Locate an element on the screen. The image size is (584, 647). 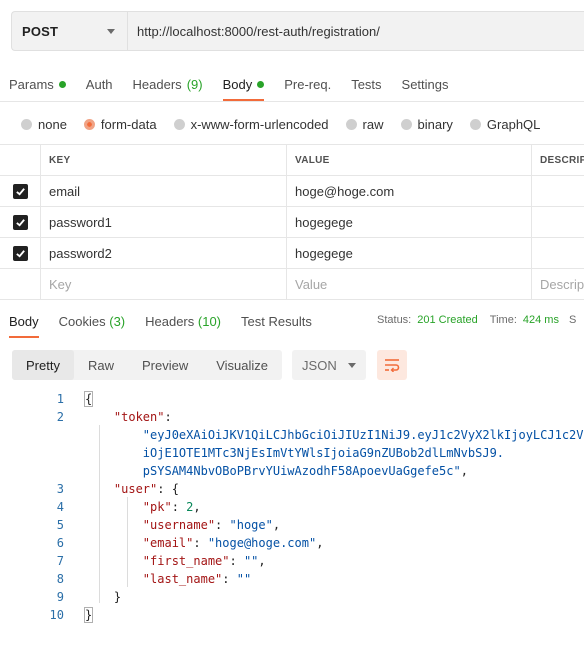
radio-none: none is located at coordinates (44, 124).